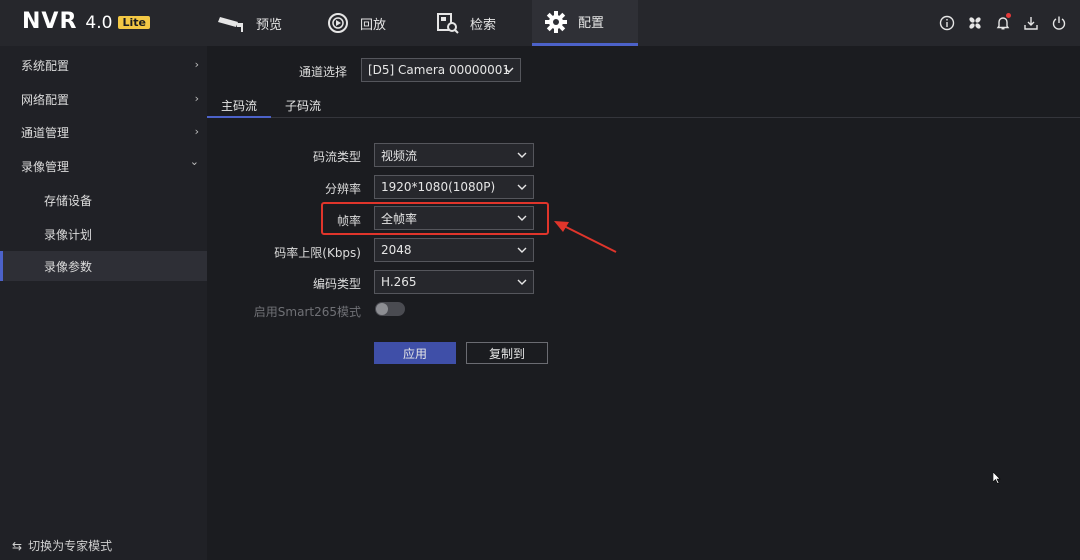 This screenshot has height=560, width=1080. Describe the element at coordinates (643, 107) in the screenshot. I see `stream-tabs: 主码流 子码流` at that location.